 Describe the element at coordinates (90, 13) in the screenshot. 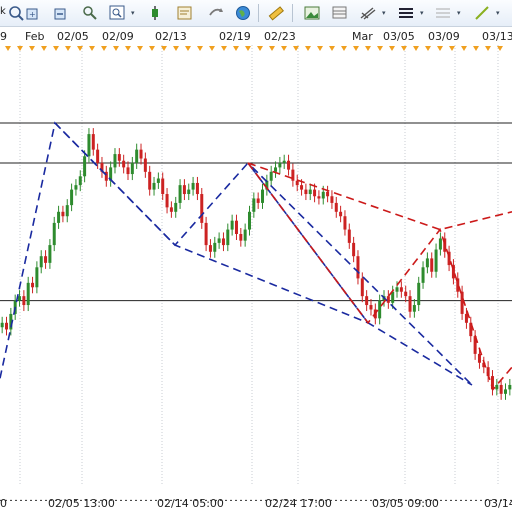

I see `chart-zoom-icon` at that location.